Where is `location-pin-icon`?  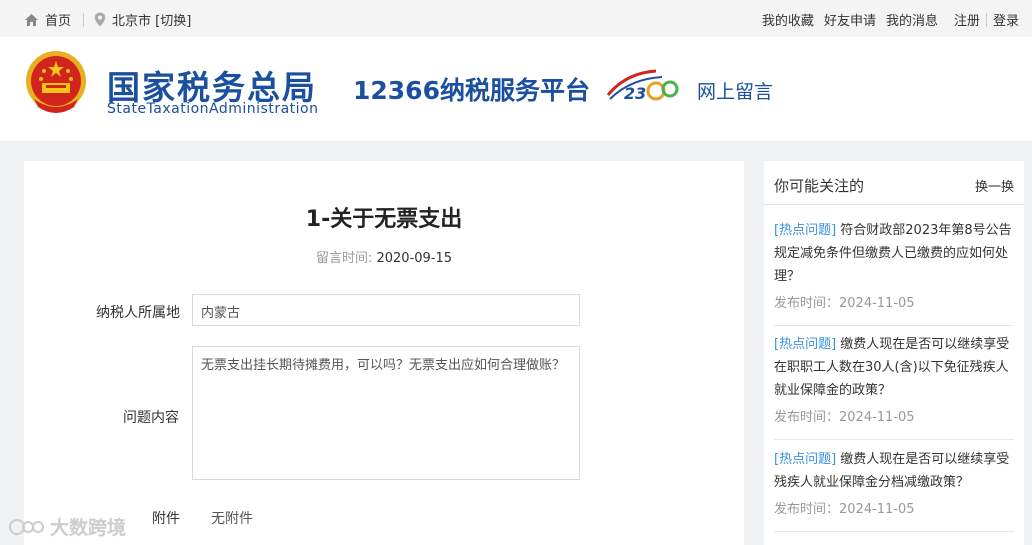
location-pin-icon is located at coordinates (100, 19).